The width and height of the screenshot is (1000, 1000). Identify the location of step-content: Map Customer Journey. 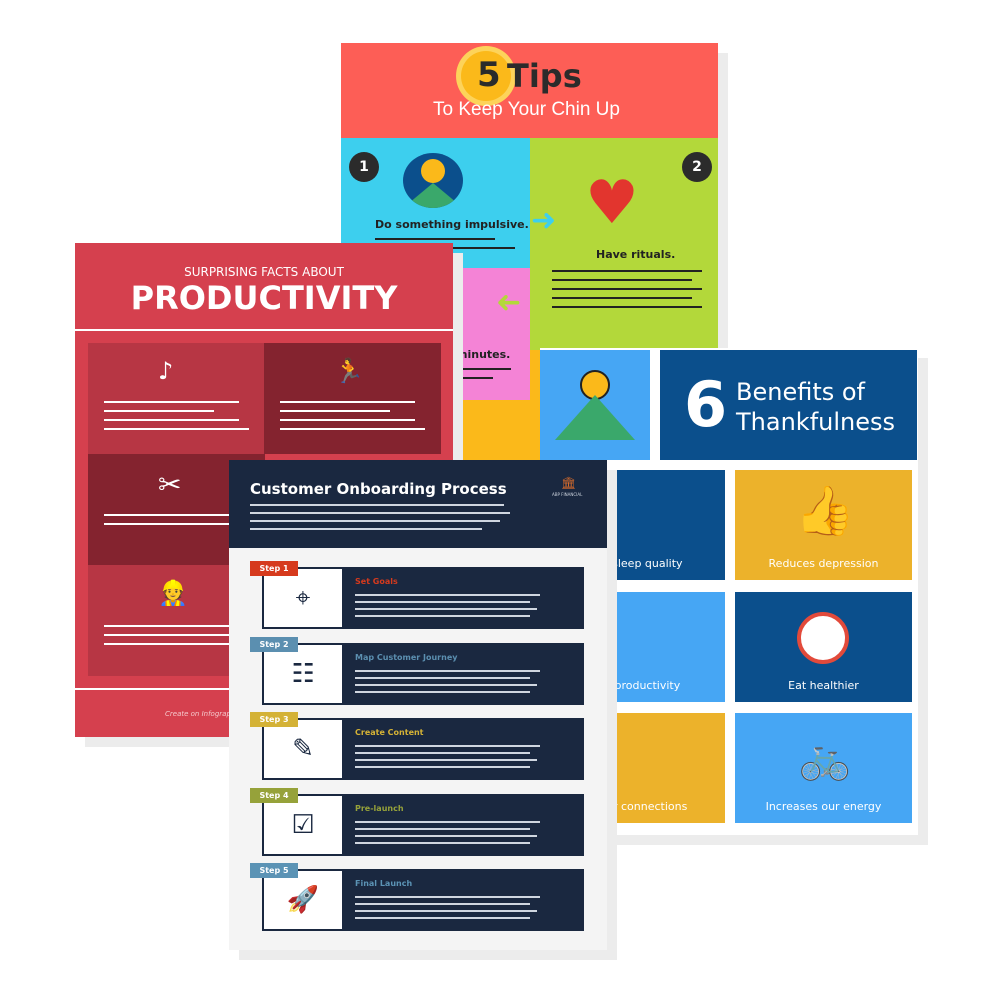
(464, 673).